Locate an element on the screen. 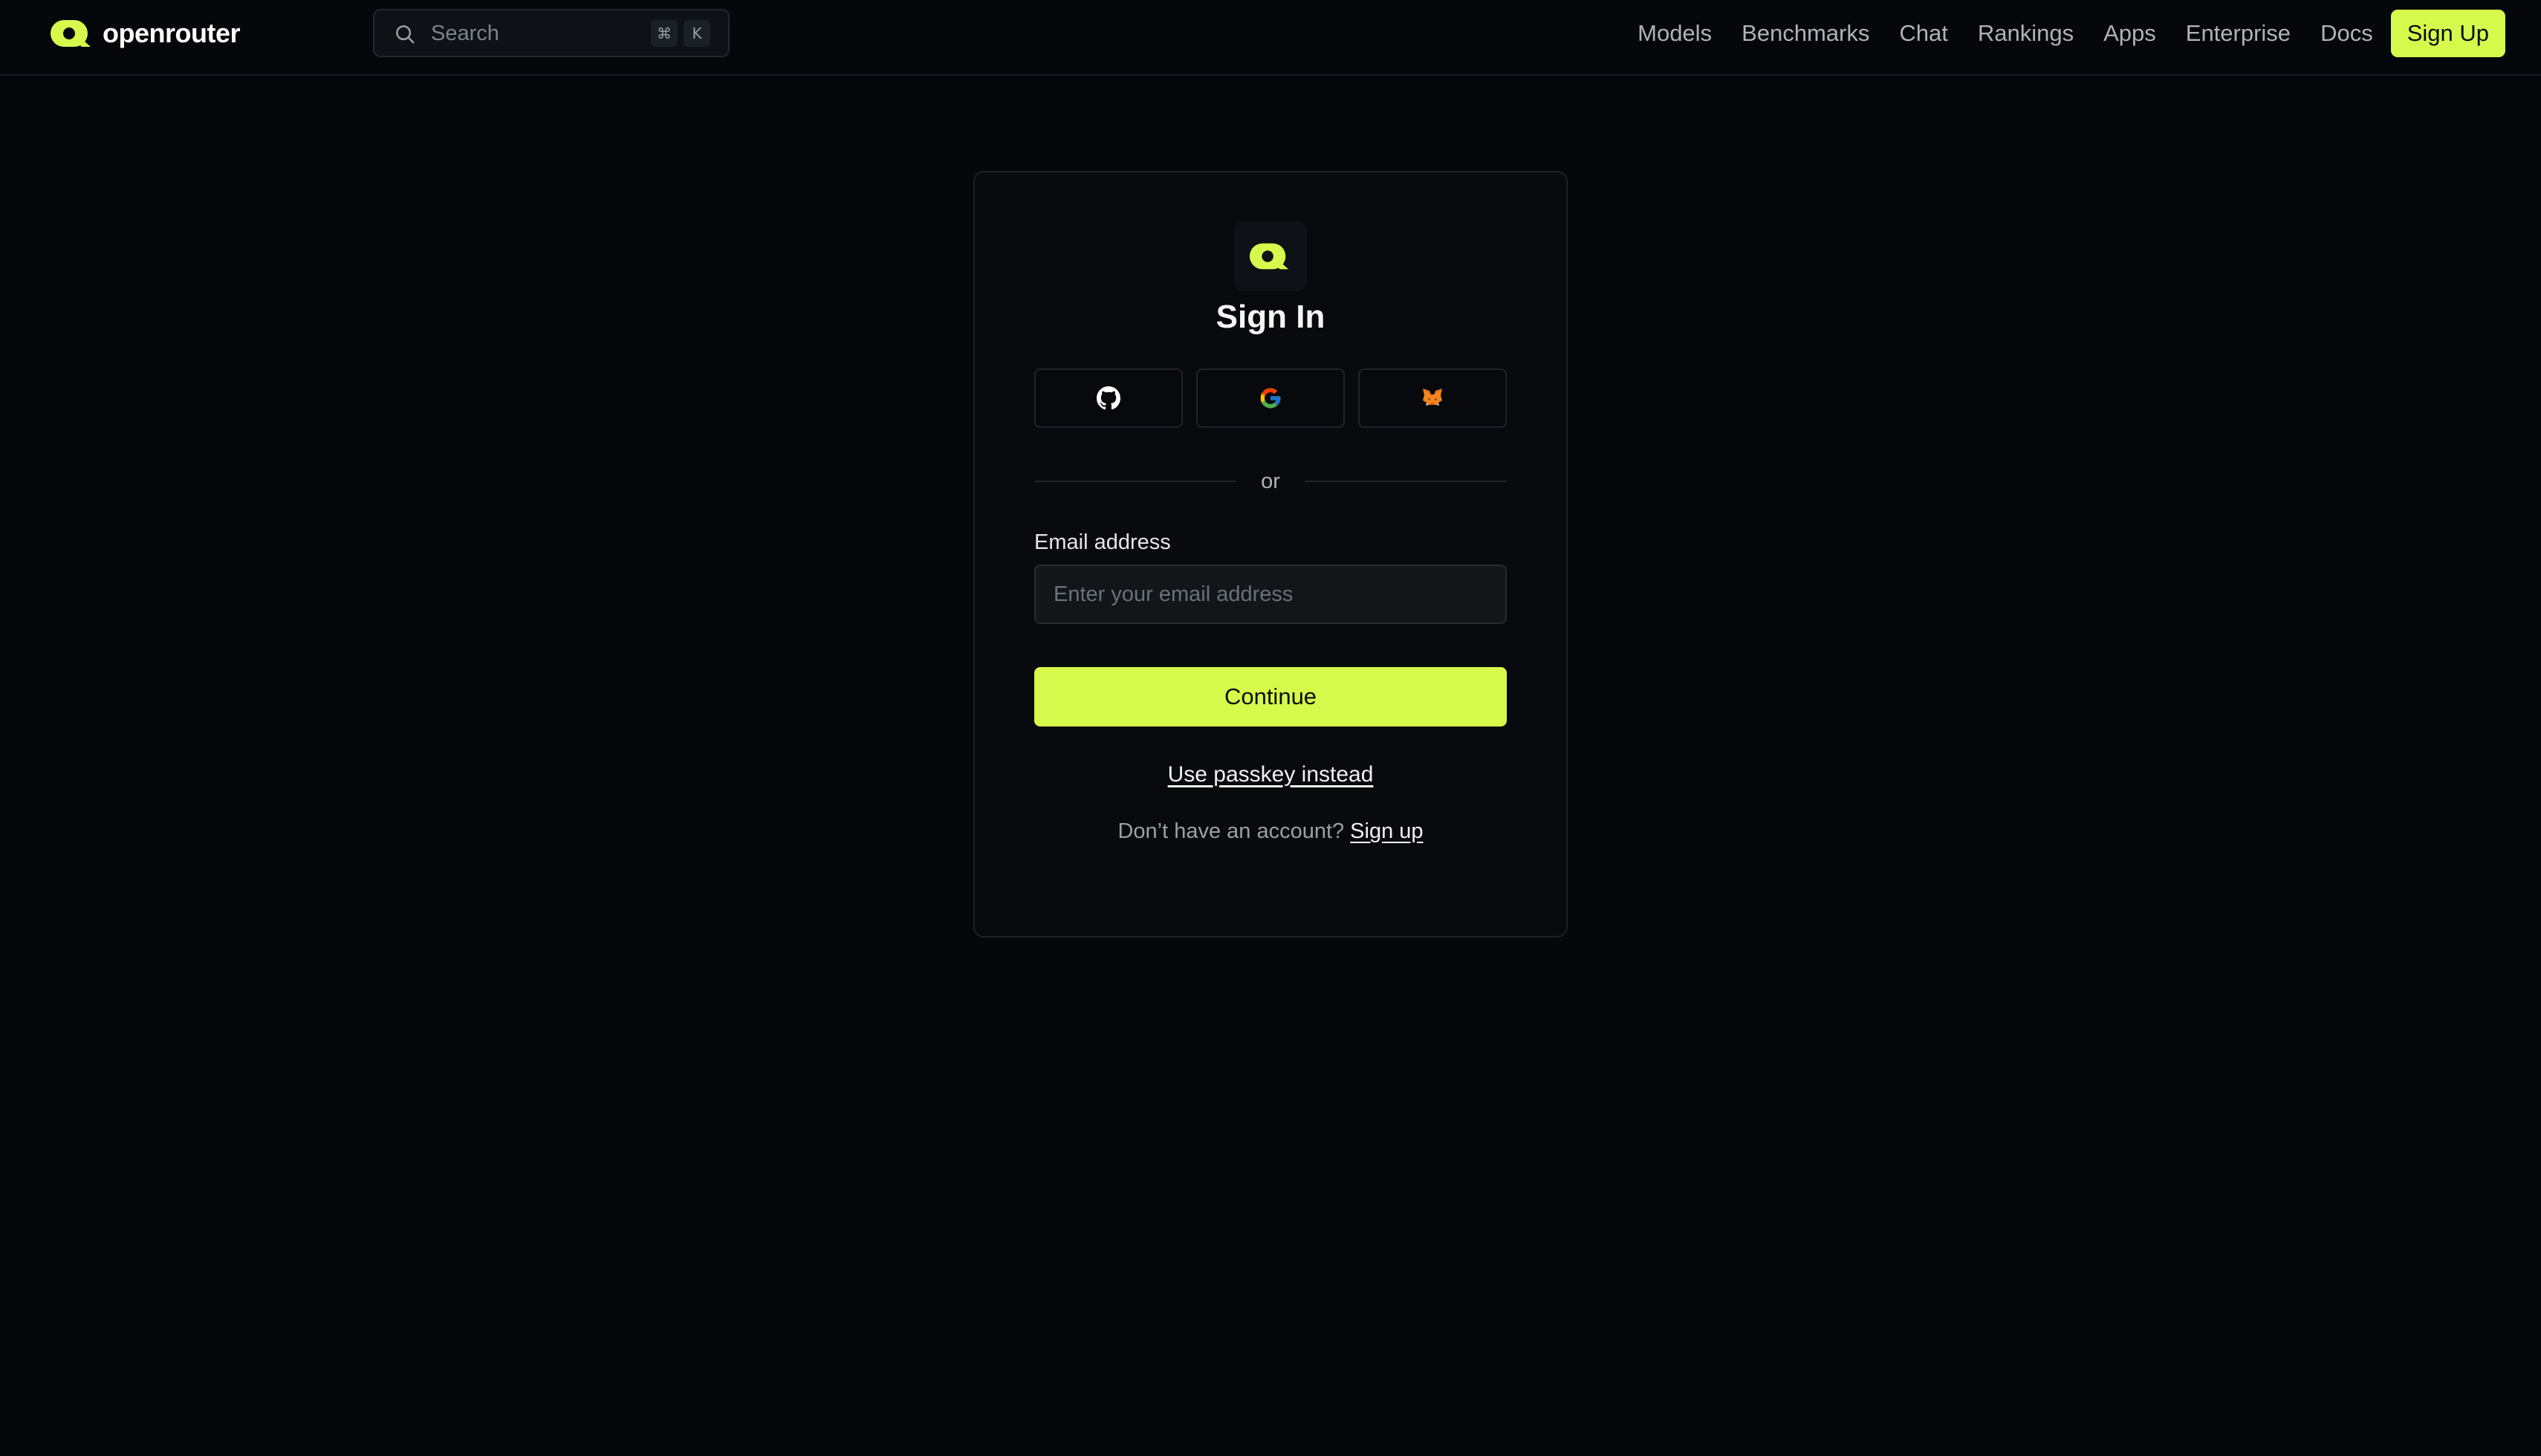 Image resolution: width=2541 pixels, height=1456 pixels. metamask-login-button is located at coordinates (1433, 398).